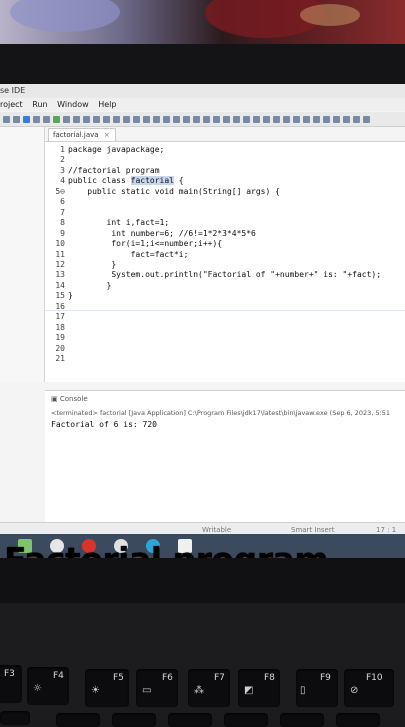 The image size is (405, 727). Describe the element at coordinates (39, 104) in the screenshot. I see `menu-run: Run` at that location.